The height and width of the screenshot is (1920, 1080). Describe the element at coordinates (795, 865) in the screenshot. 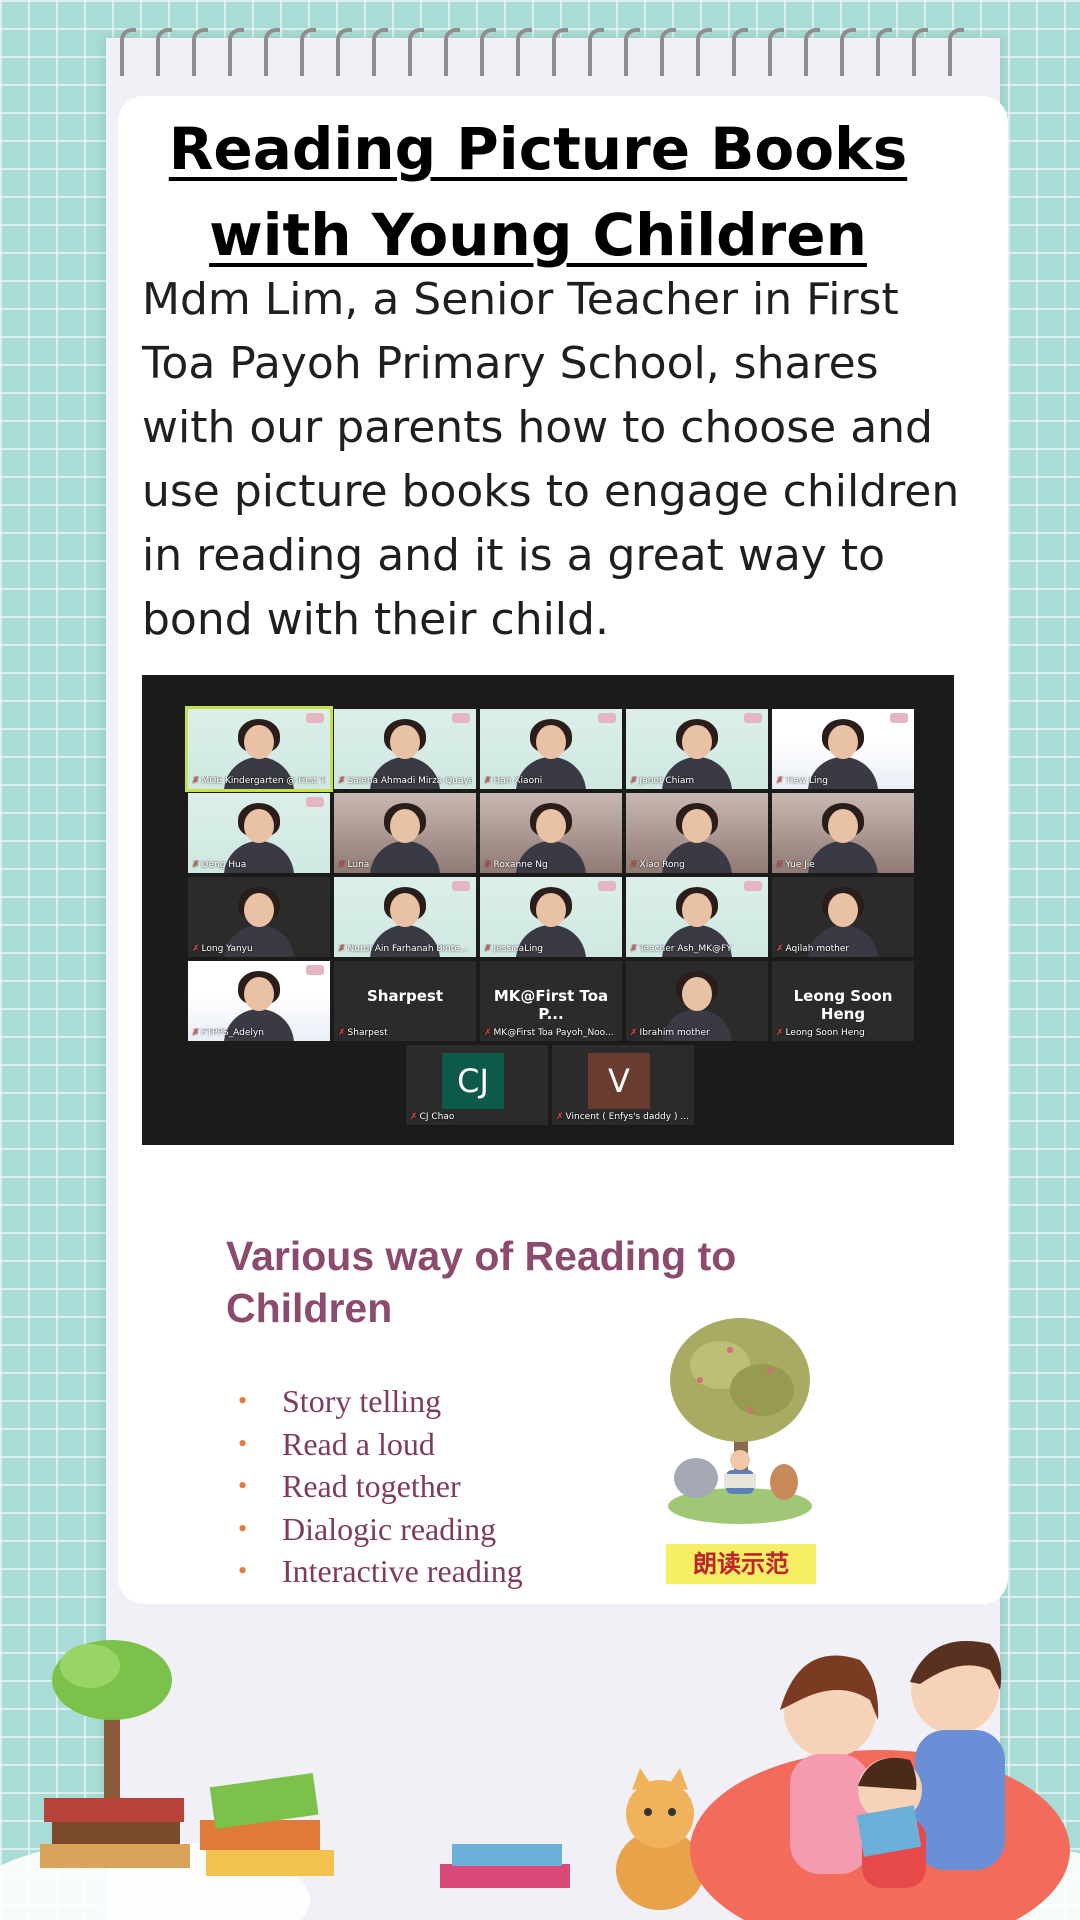

I see `participant-name: ✗ Yue Jie` at that location.